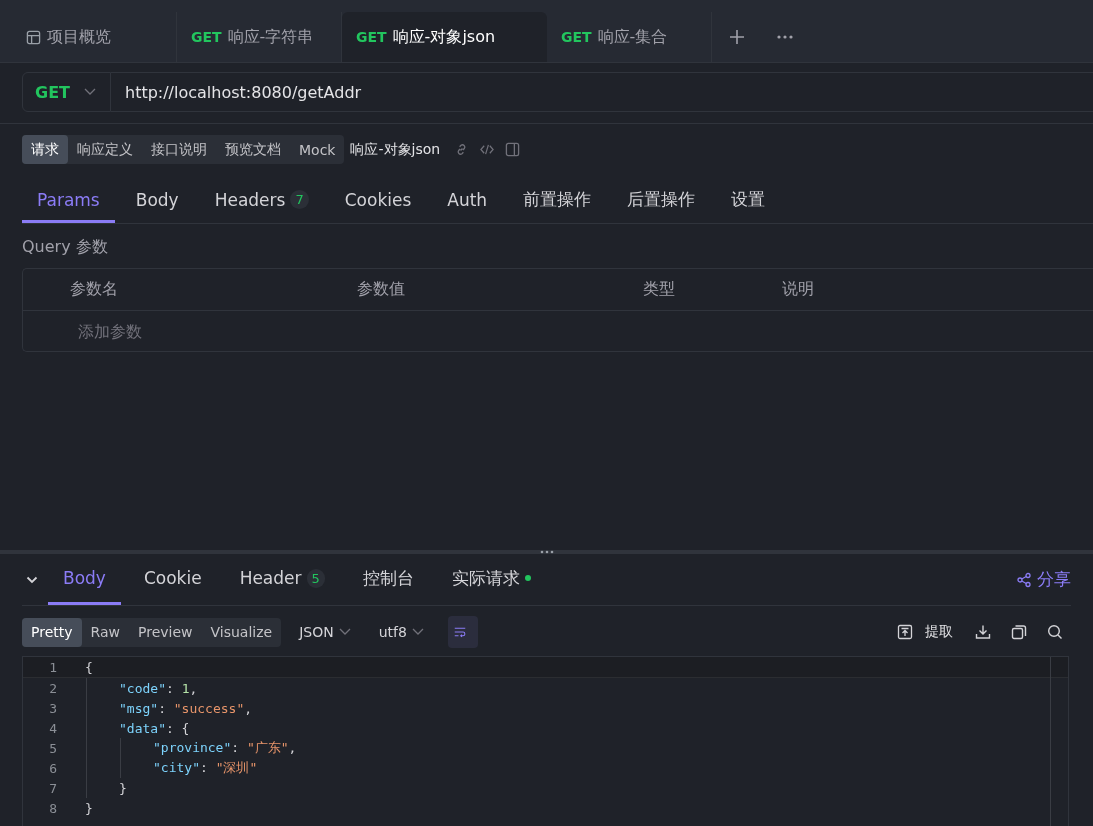 This screenshot has height=826, width=1093. Describe the element at coordinates (404, 632) in the screenshot. I see `encoding-dropdown: utf8` at that location.